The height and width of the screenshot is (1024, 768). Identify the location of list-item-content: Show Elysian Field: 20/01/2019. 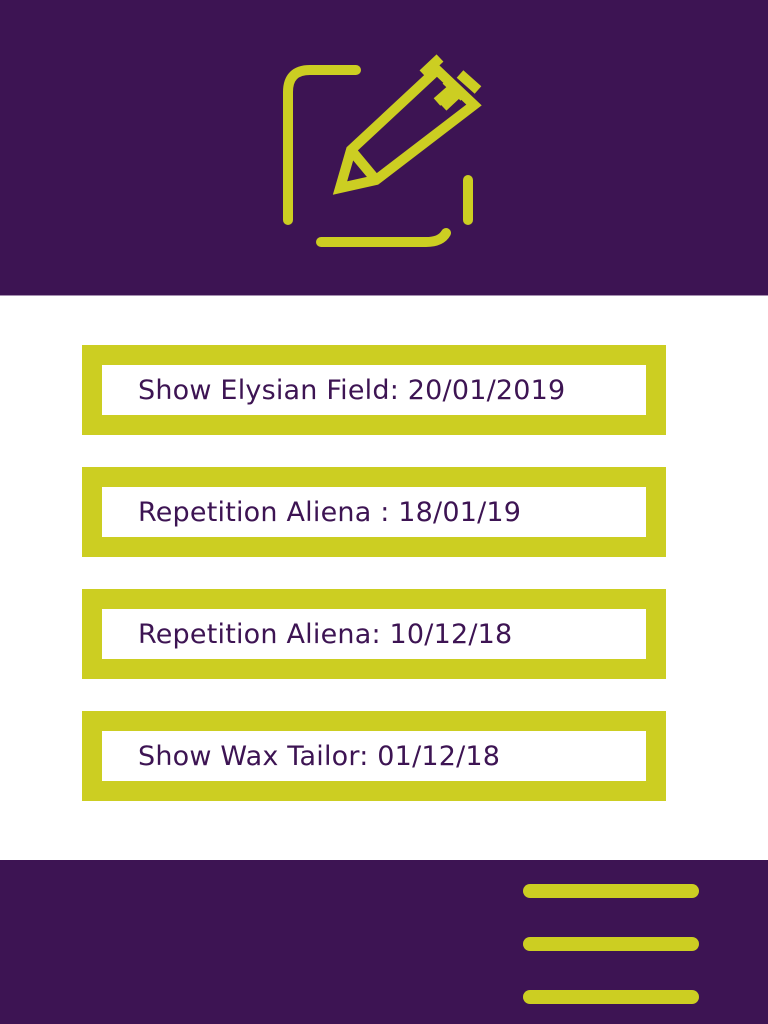
(374, 390).